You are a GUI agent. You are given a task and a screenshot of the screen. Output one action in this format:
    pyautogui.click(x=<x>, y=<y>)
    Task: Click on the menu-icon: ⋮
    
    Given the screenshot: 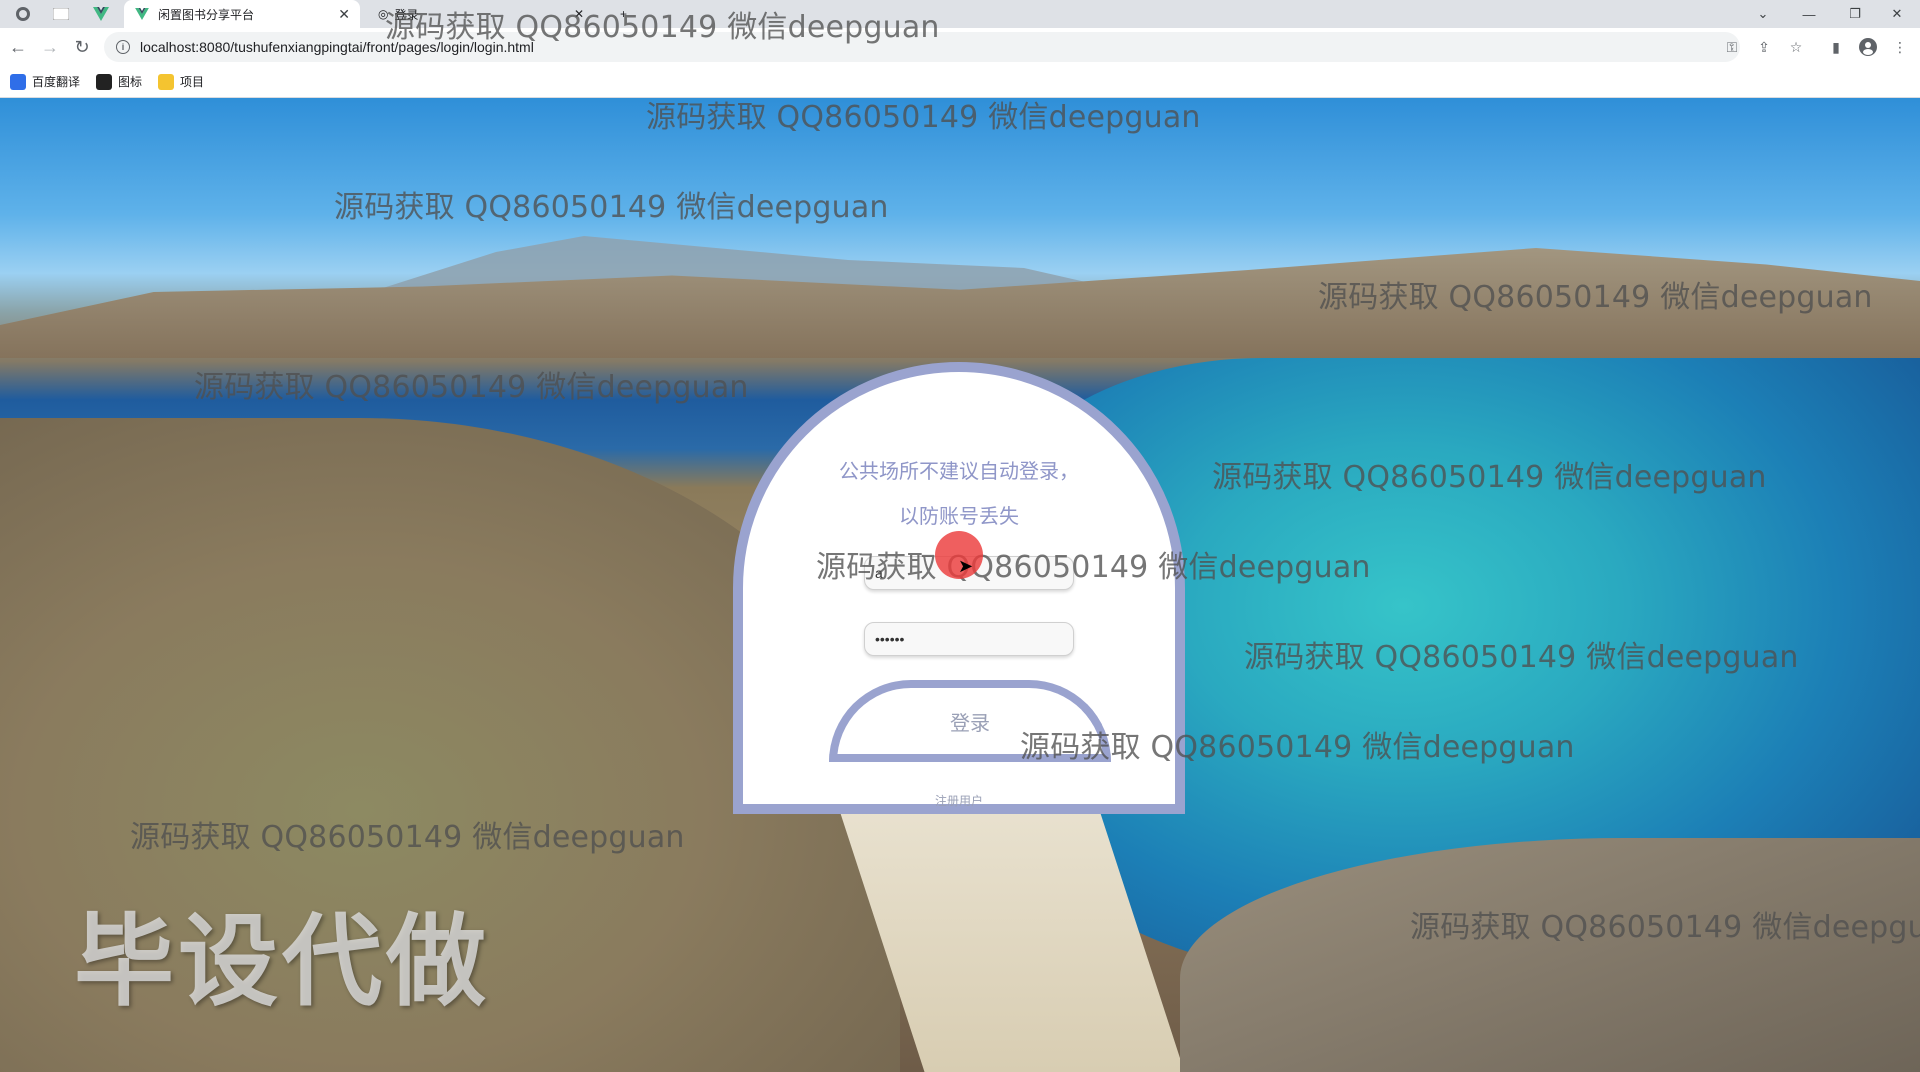 What is the action you would take?
    pyautogui.click(x=1900, y=47)
    